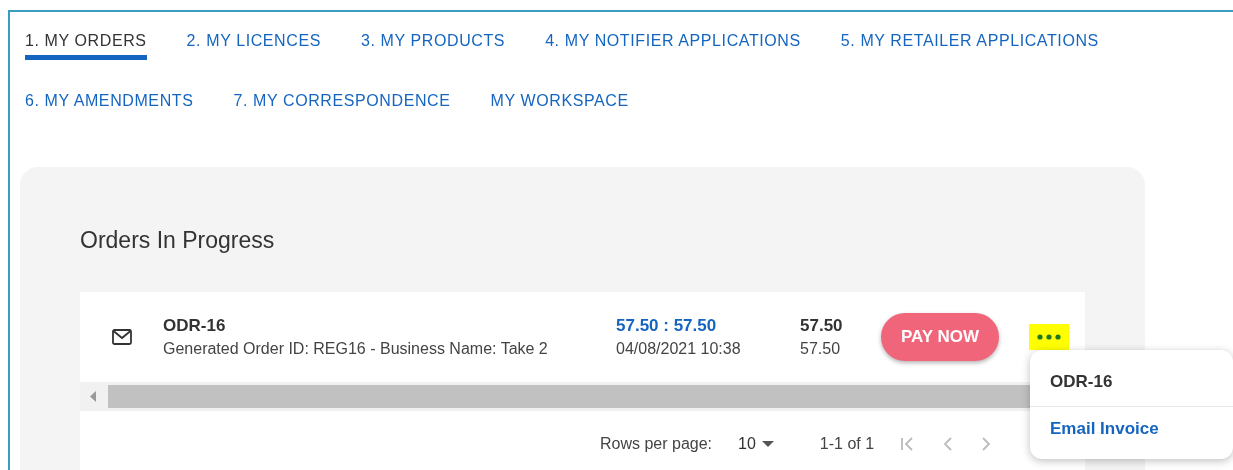 The height and width of the screenshot is (470, 1233). Describe the element at coordinates (679, 349) in the screenshot. I see `order-date: 04/08/2021 10:38` at that location.